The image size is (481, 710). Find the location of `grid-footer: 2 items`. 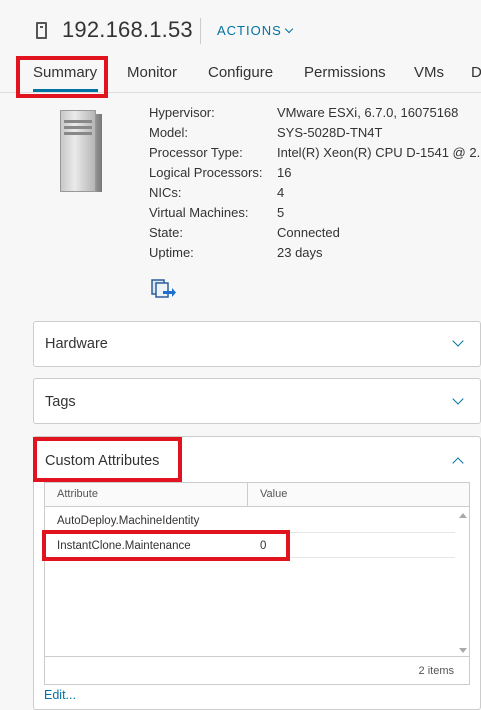

grid-footer: 2 items is located at coordinates (257, 670).